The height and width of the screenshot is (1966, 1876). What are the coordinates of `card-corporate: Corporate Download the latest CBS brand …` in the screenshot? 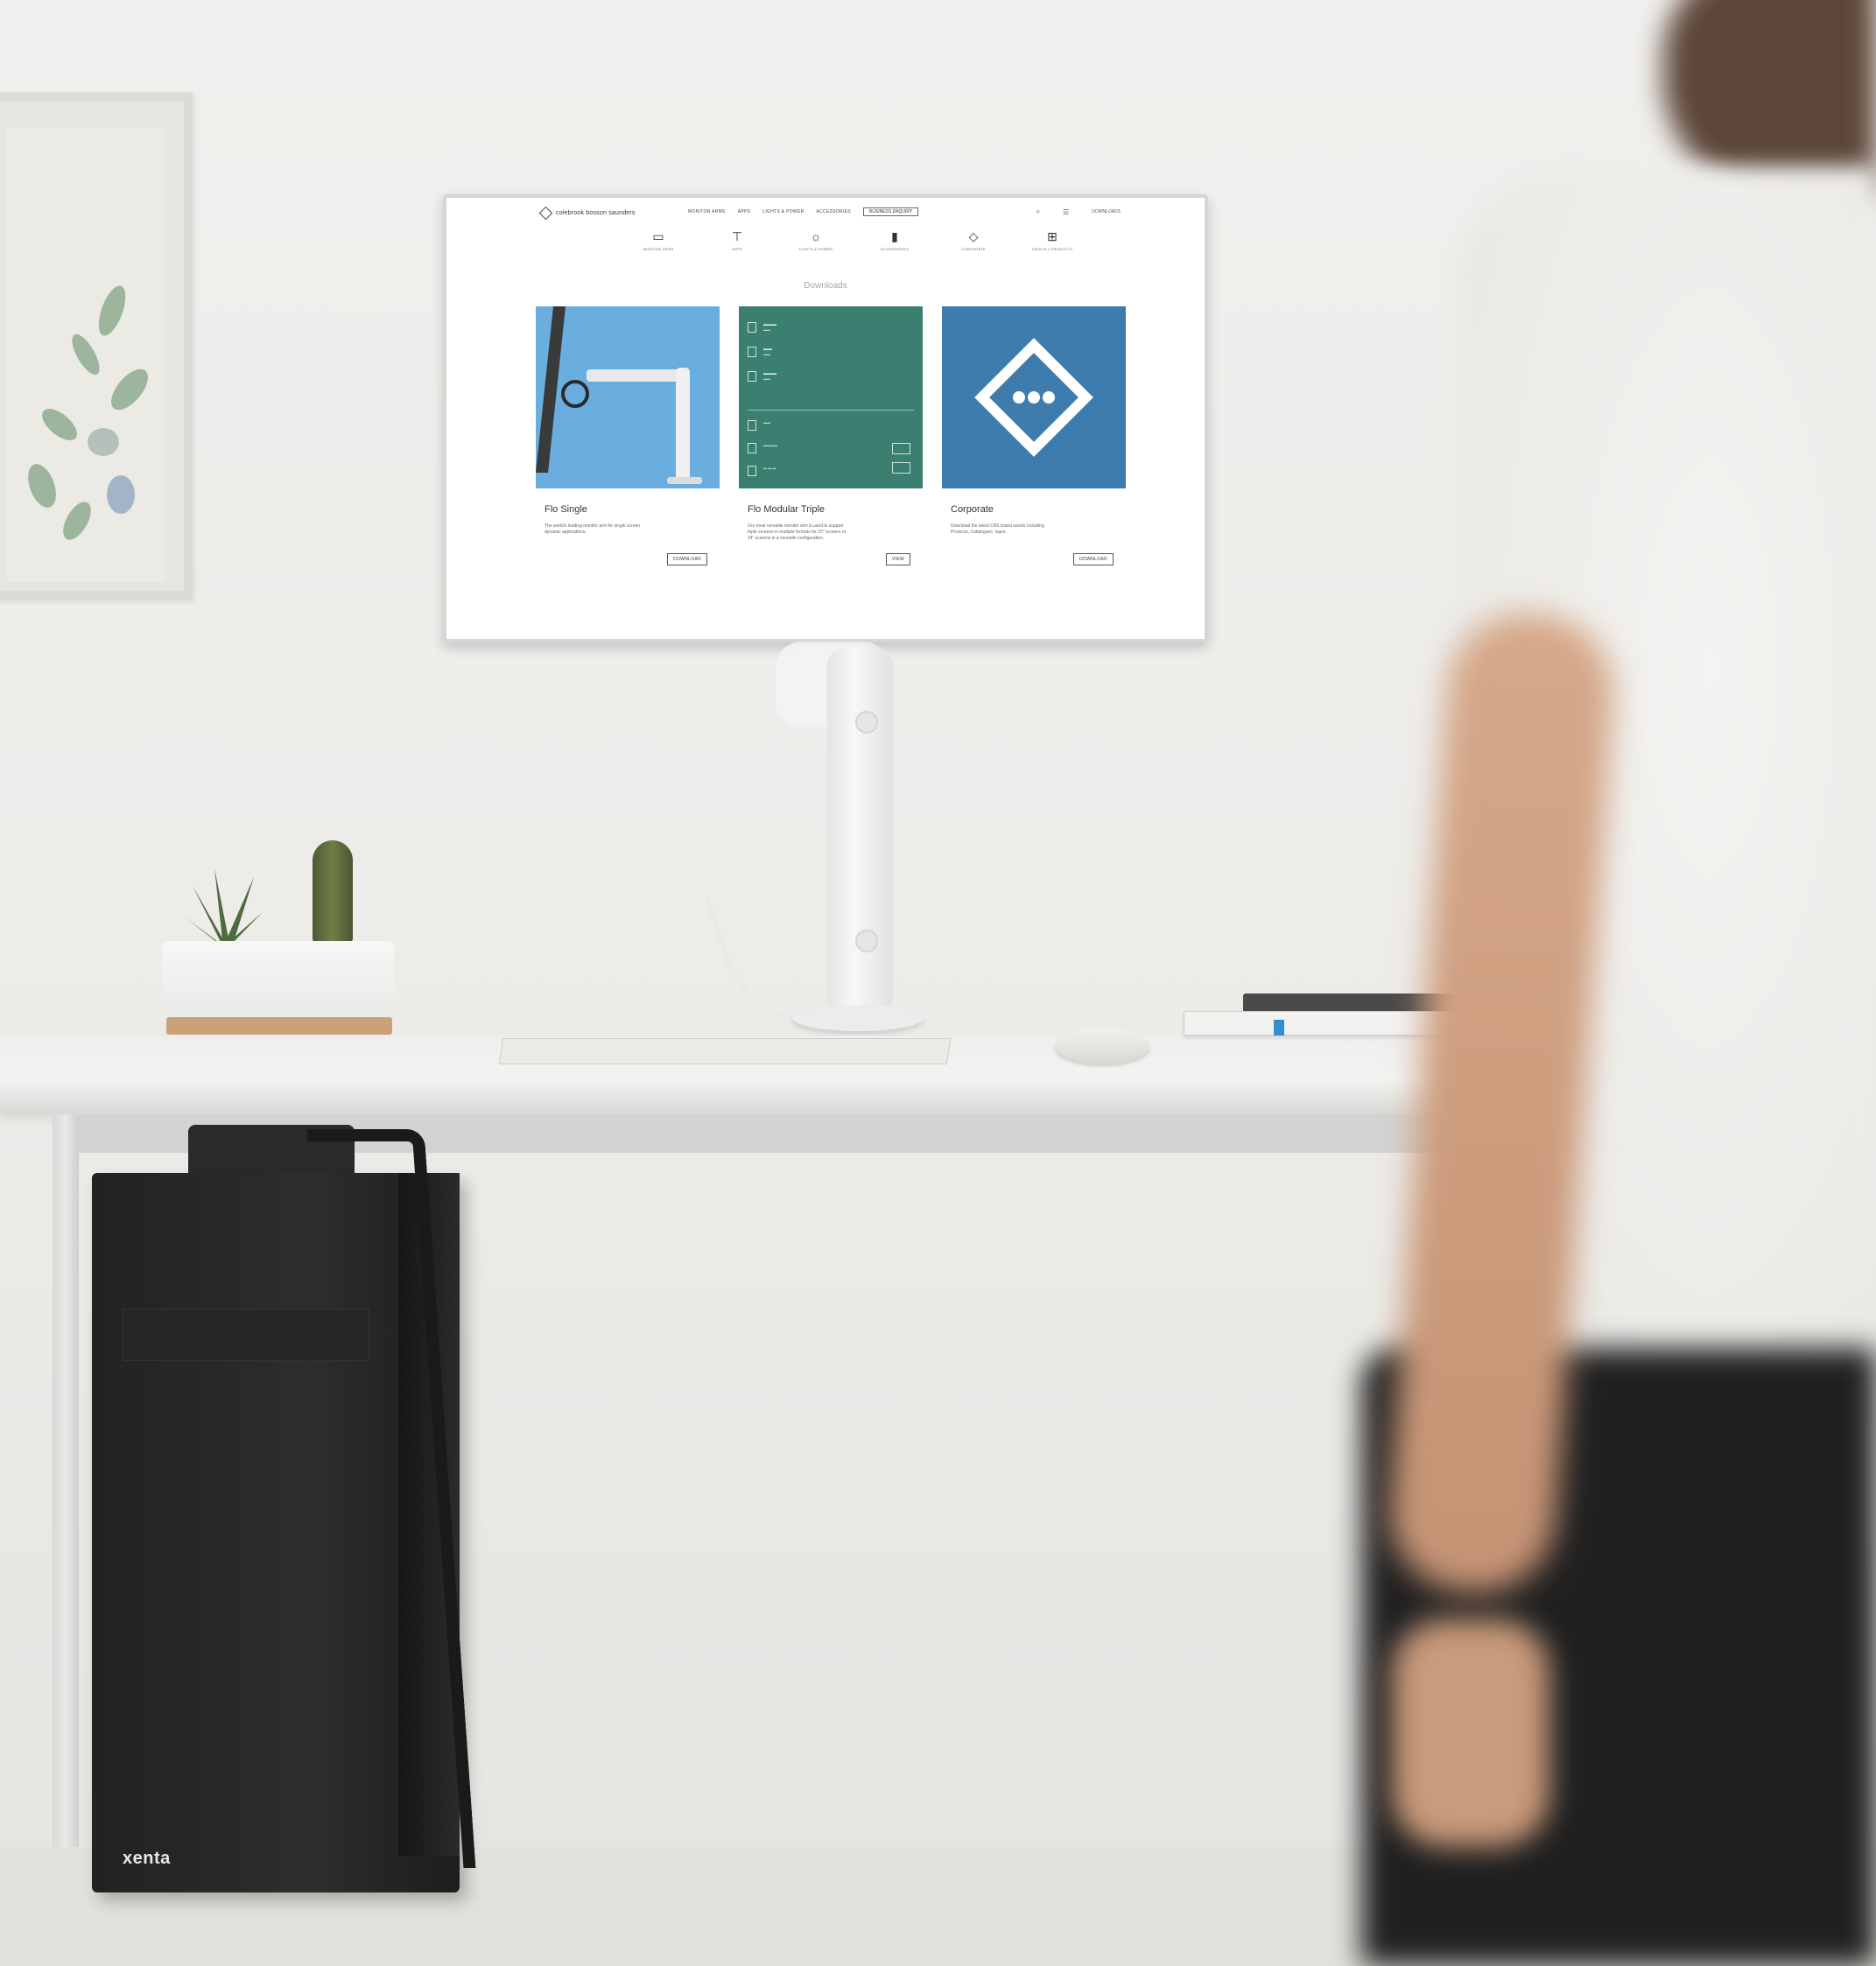 It's located at (1034, 446).